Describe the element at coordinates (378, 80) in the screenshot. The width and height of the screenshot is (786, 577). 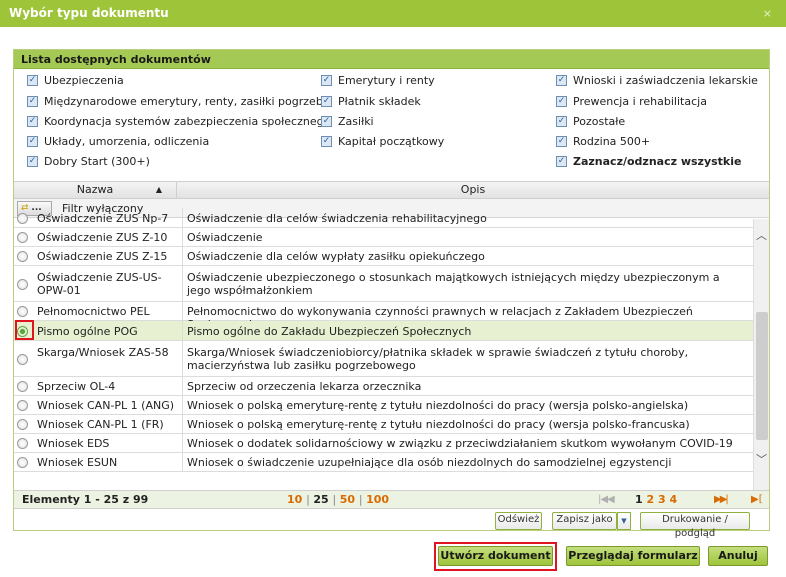
I see `category-checkbox: Emerytury i renty` at that location.